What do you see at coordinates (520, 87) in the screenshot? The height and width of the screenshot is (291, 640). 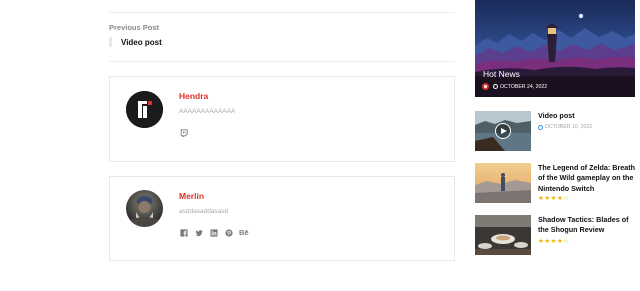 I see `hero-date: OCTOBER 24, 2022` at bounding box center [520, 87].